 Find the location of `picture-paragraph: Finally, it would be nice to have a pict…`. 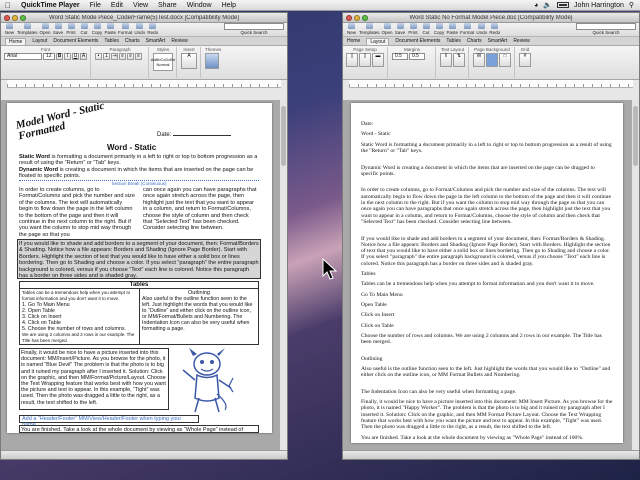

picture-paragraph: Finally, it would be nice to have a pict… is located at coordinates (94, 379).